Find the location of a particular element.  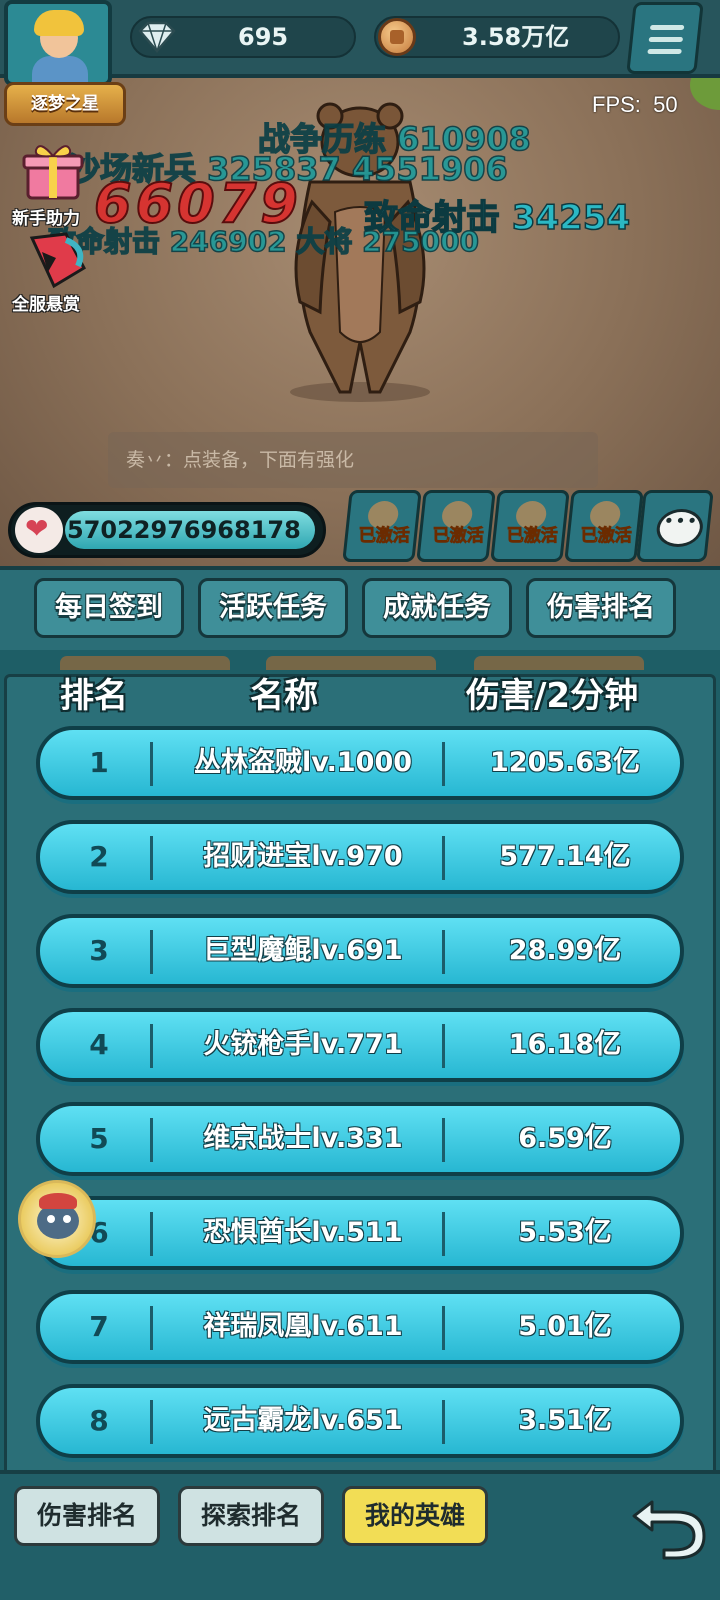

newbie-help-label: 新手助力 is located at coordinates (46, 216).